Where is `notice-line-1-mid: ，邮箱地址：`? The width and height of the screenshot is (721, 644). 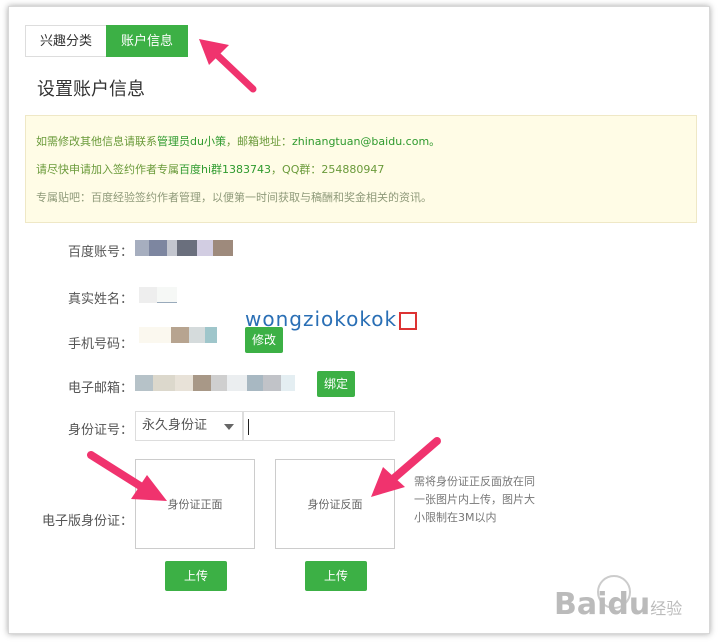
notice-line-1-mid: ，邮箱地址： is located at coordinates (258, 141).